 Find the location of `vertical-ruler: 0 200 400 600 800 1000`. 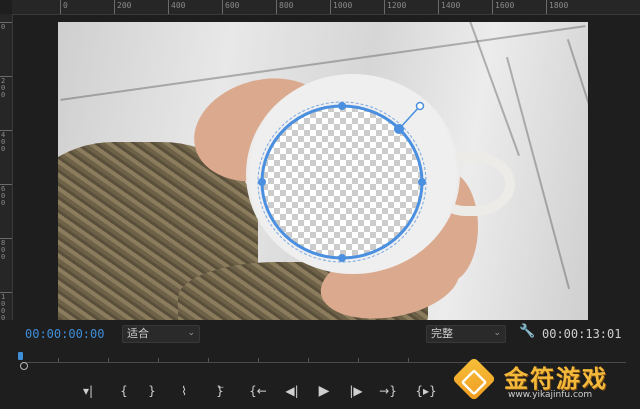

vertical-ruler: 0 200 400 600 800 1000 is located at coordinates (6, 168).